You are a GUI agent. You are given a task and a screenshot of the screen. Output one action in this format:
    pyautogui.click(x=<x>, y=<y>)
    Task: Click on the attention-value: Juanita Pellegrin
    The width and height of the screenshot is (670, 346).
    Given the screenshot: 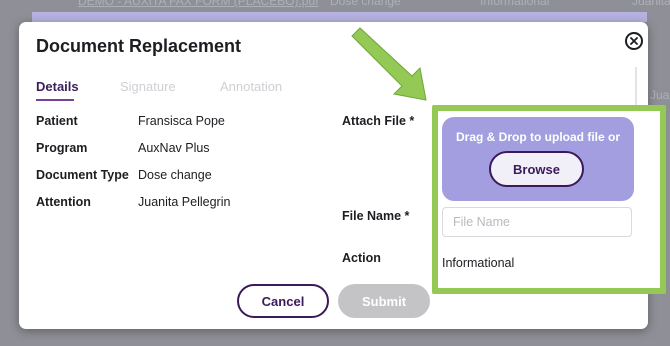 What is the action you would take?
    pyautogui.click(x=184, y=202)
    